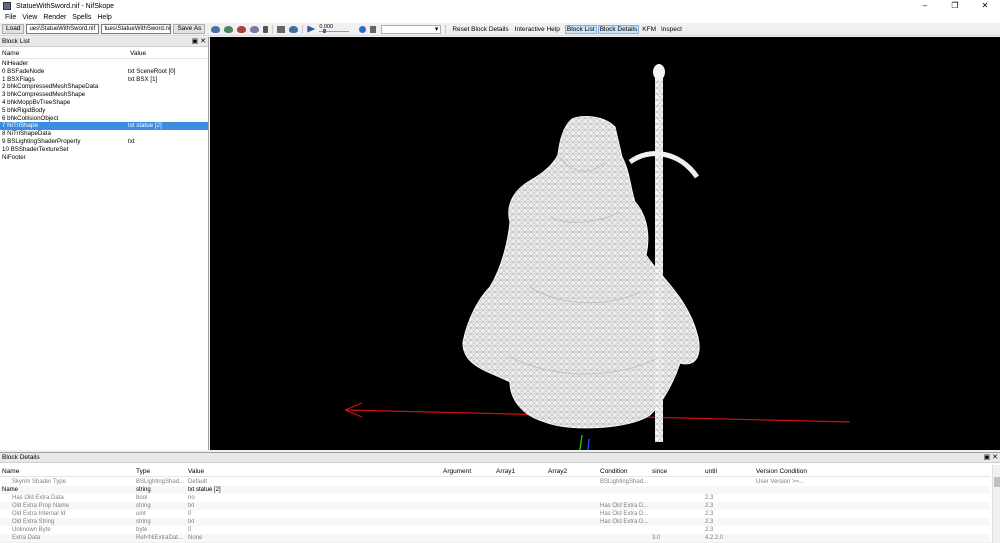 This screenshot has width=1000, height=543. What do you see at coordinates (204, 490) in the screenshot?
I see `details-cell-value: txt statue [2]` at bounding box center [204, 490].